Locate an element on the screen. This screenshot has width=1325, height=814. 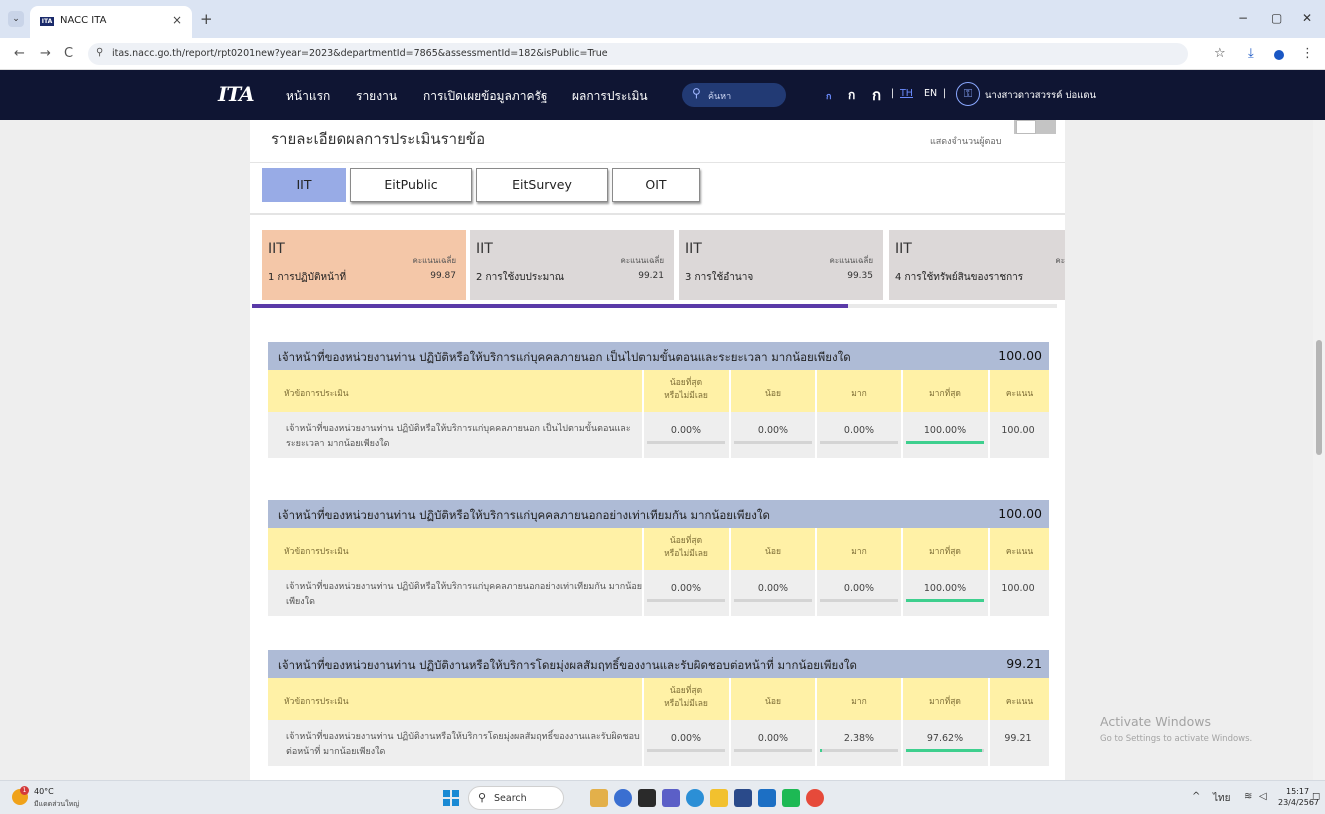
tab-eitpublic: EitPublic is located at coordinates (411, 185).